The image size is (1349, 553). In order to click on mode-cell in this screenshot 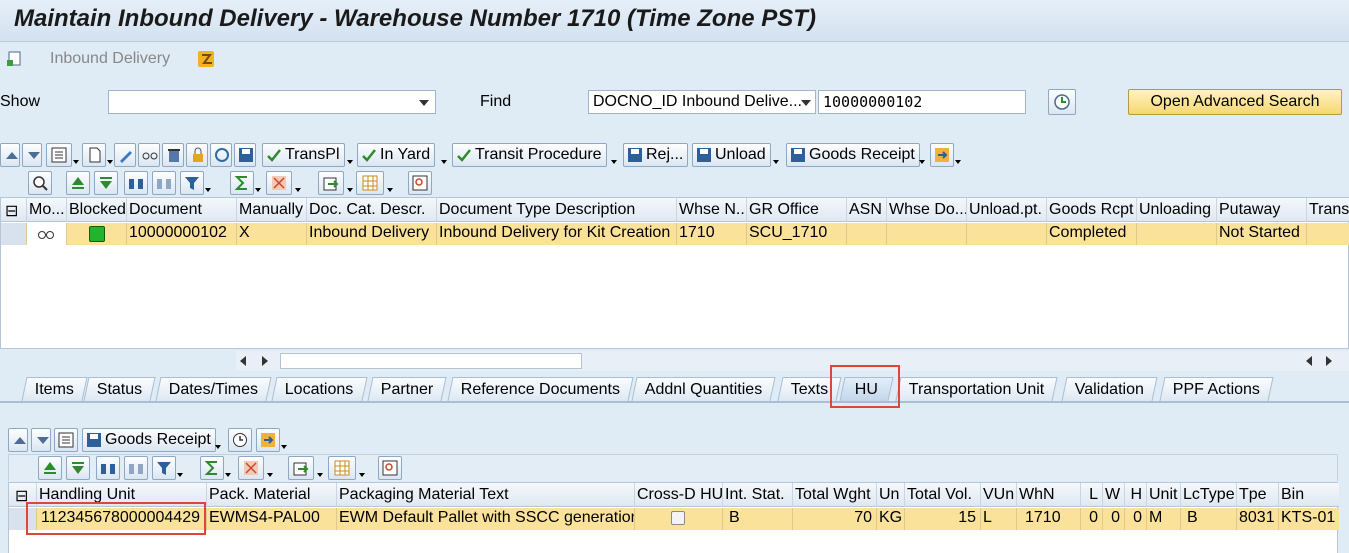, I will do `click(47, 234)`.